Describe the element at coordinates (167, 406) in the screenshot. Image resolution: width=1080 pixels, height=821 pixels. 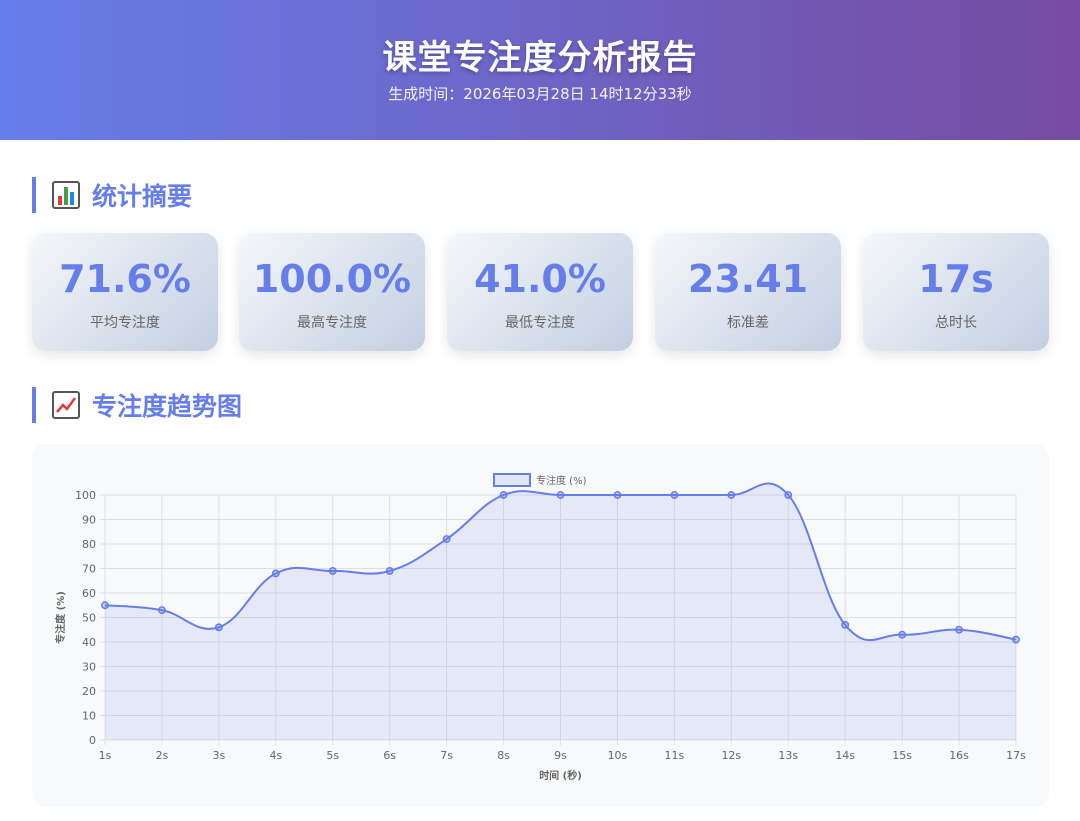
I see `trend-section-label: 专注度趋势图` at that location.